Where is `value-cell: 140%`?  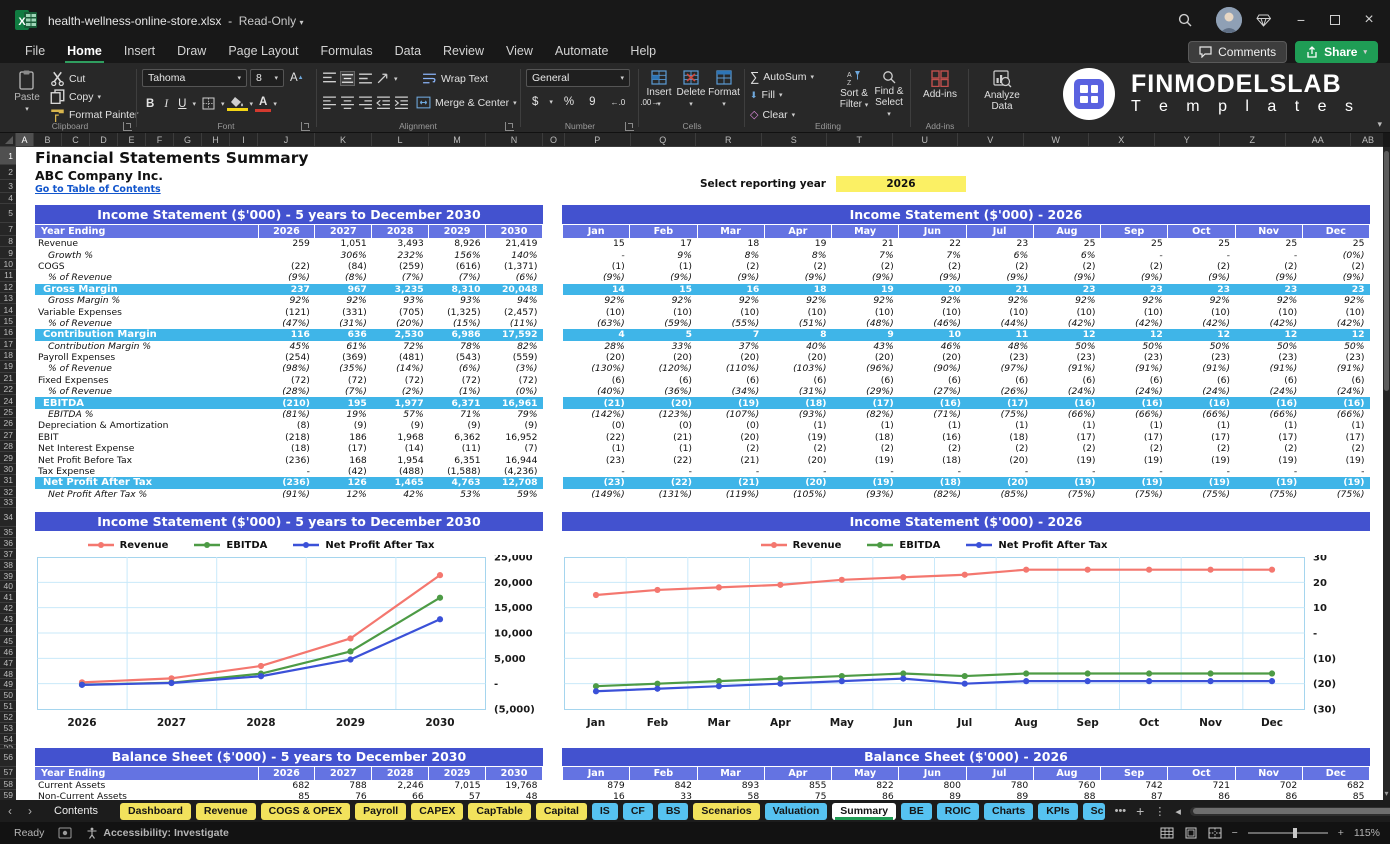 value-cell: 140% is located at coordinates (514, 255).